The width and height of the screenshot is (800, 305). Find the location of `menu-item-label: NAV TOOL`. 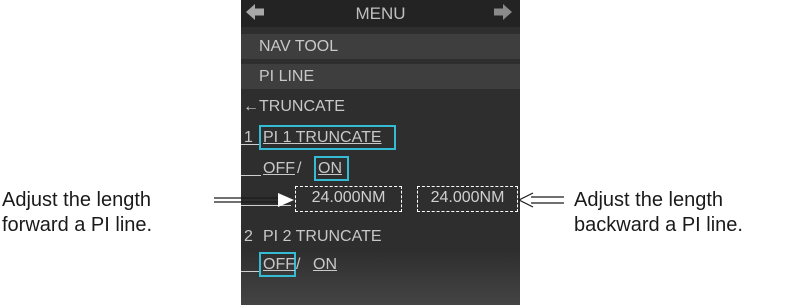

menu-item-label: NAV TOOL is located at coordinates (299, 46).